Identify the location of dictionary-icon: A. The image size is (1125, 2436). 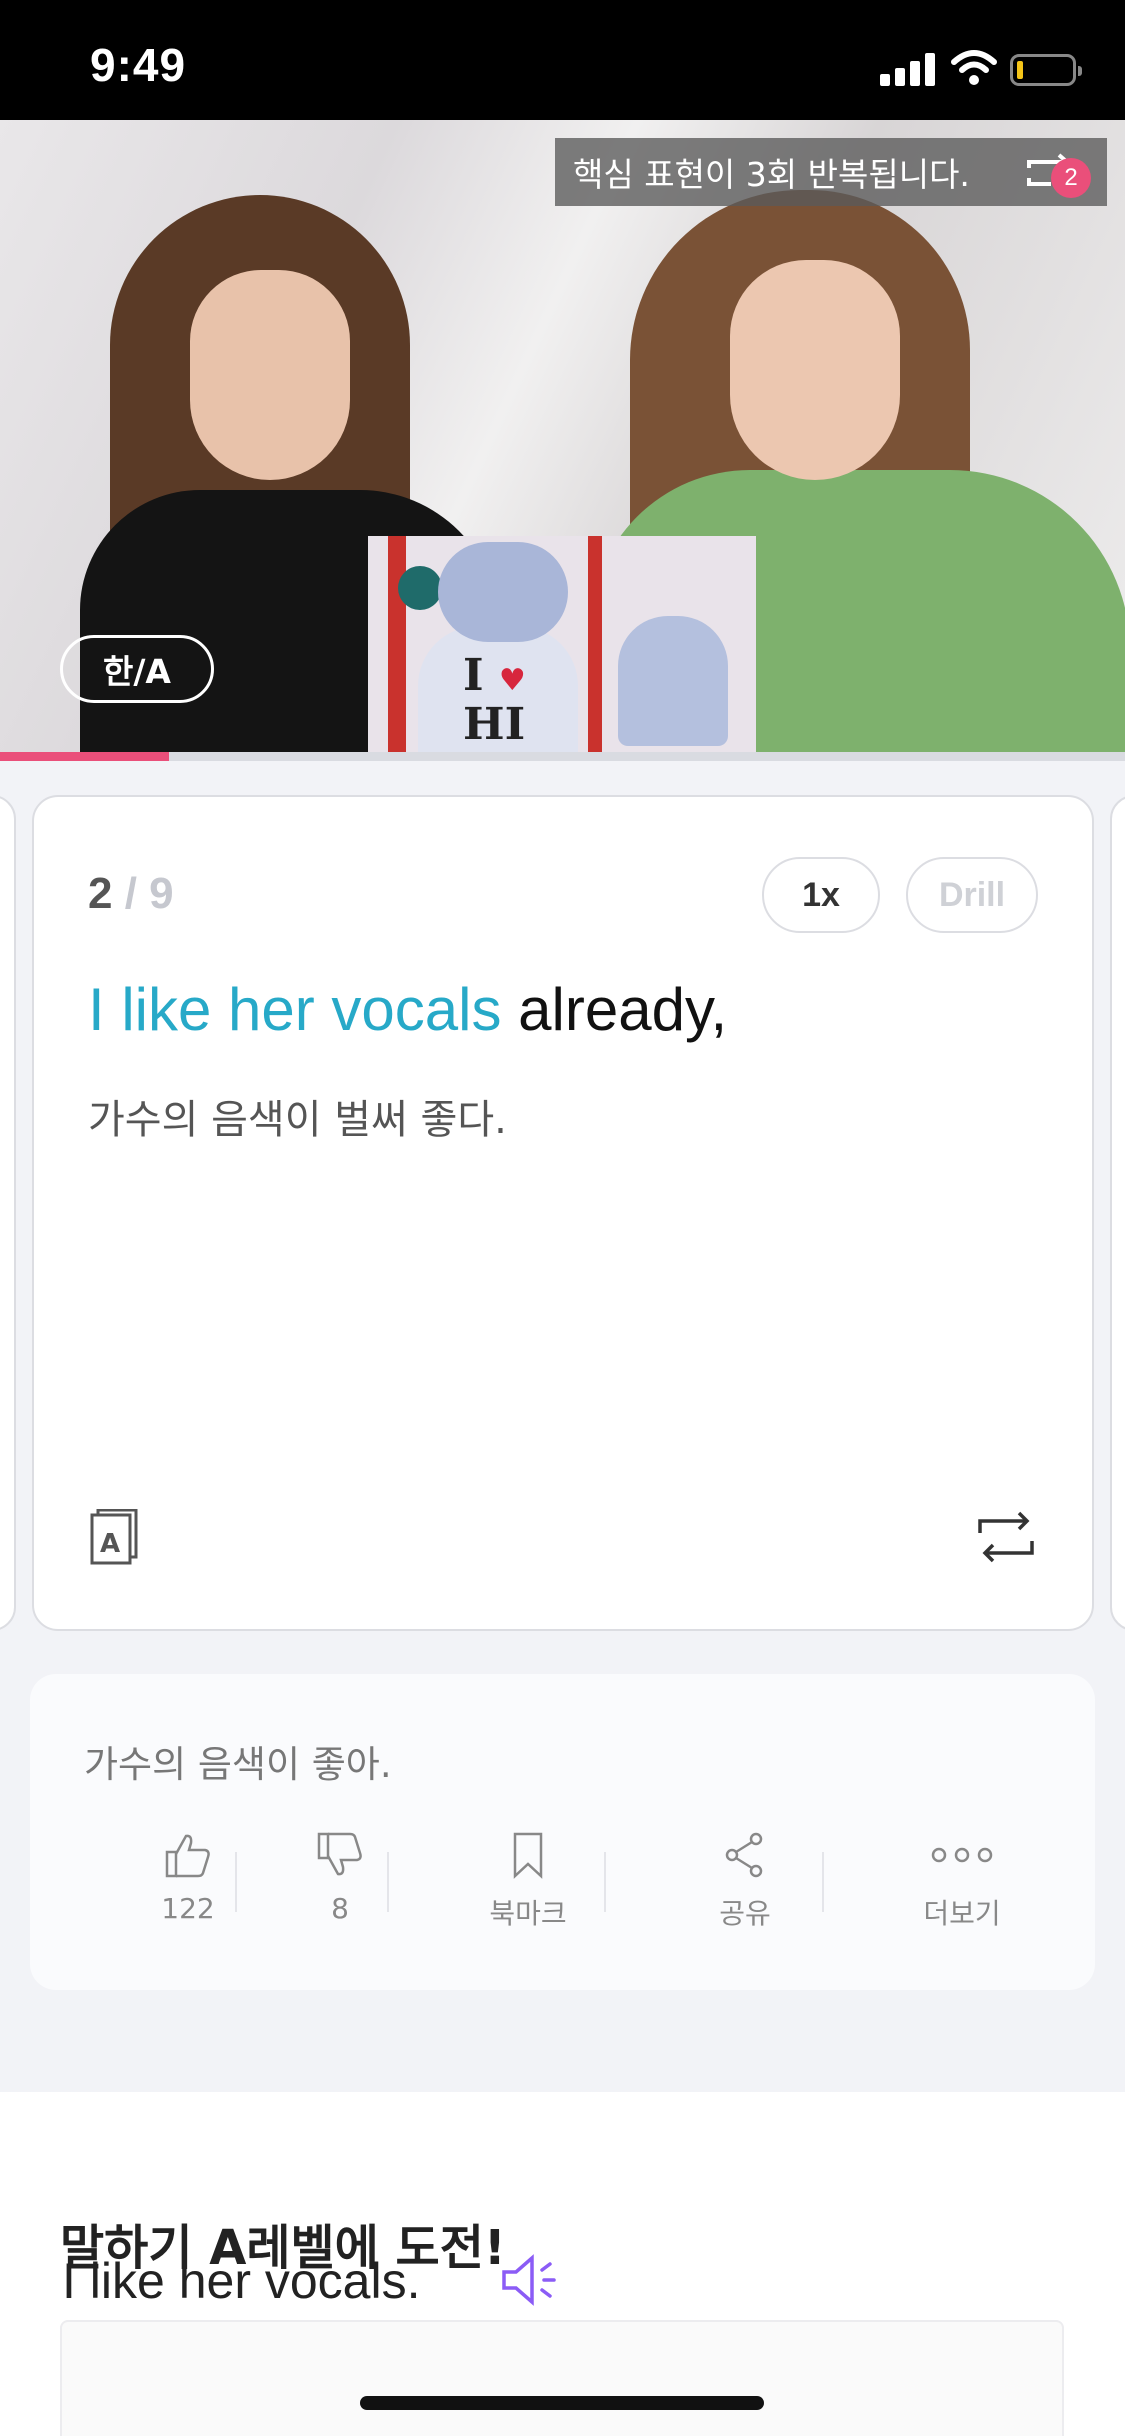
(114, 1539).